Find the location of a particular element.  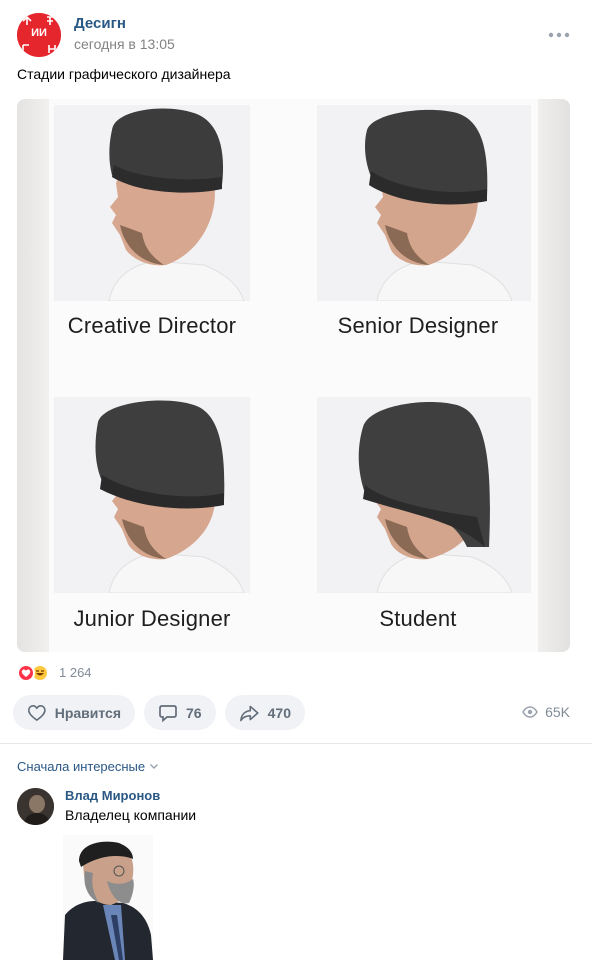

comments-sort-dropdown: Сначала интересные is located at coordinates (88, 766).